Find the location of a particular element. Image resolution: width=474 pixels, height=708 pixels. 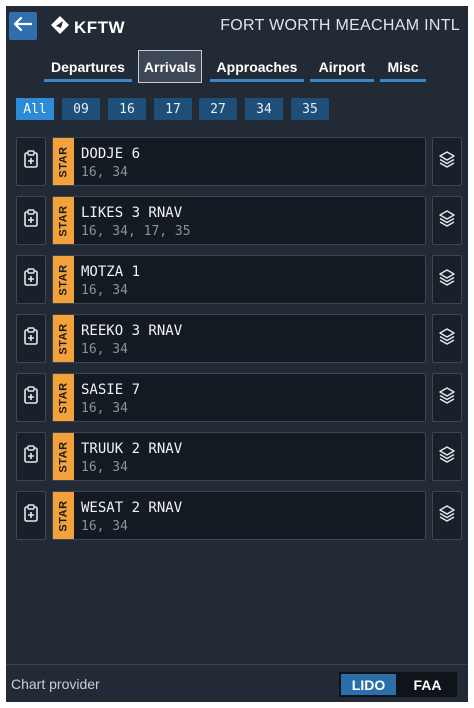

chart-provider-label: Chart provider is located at coordinates (55, 684).